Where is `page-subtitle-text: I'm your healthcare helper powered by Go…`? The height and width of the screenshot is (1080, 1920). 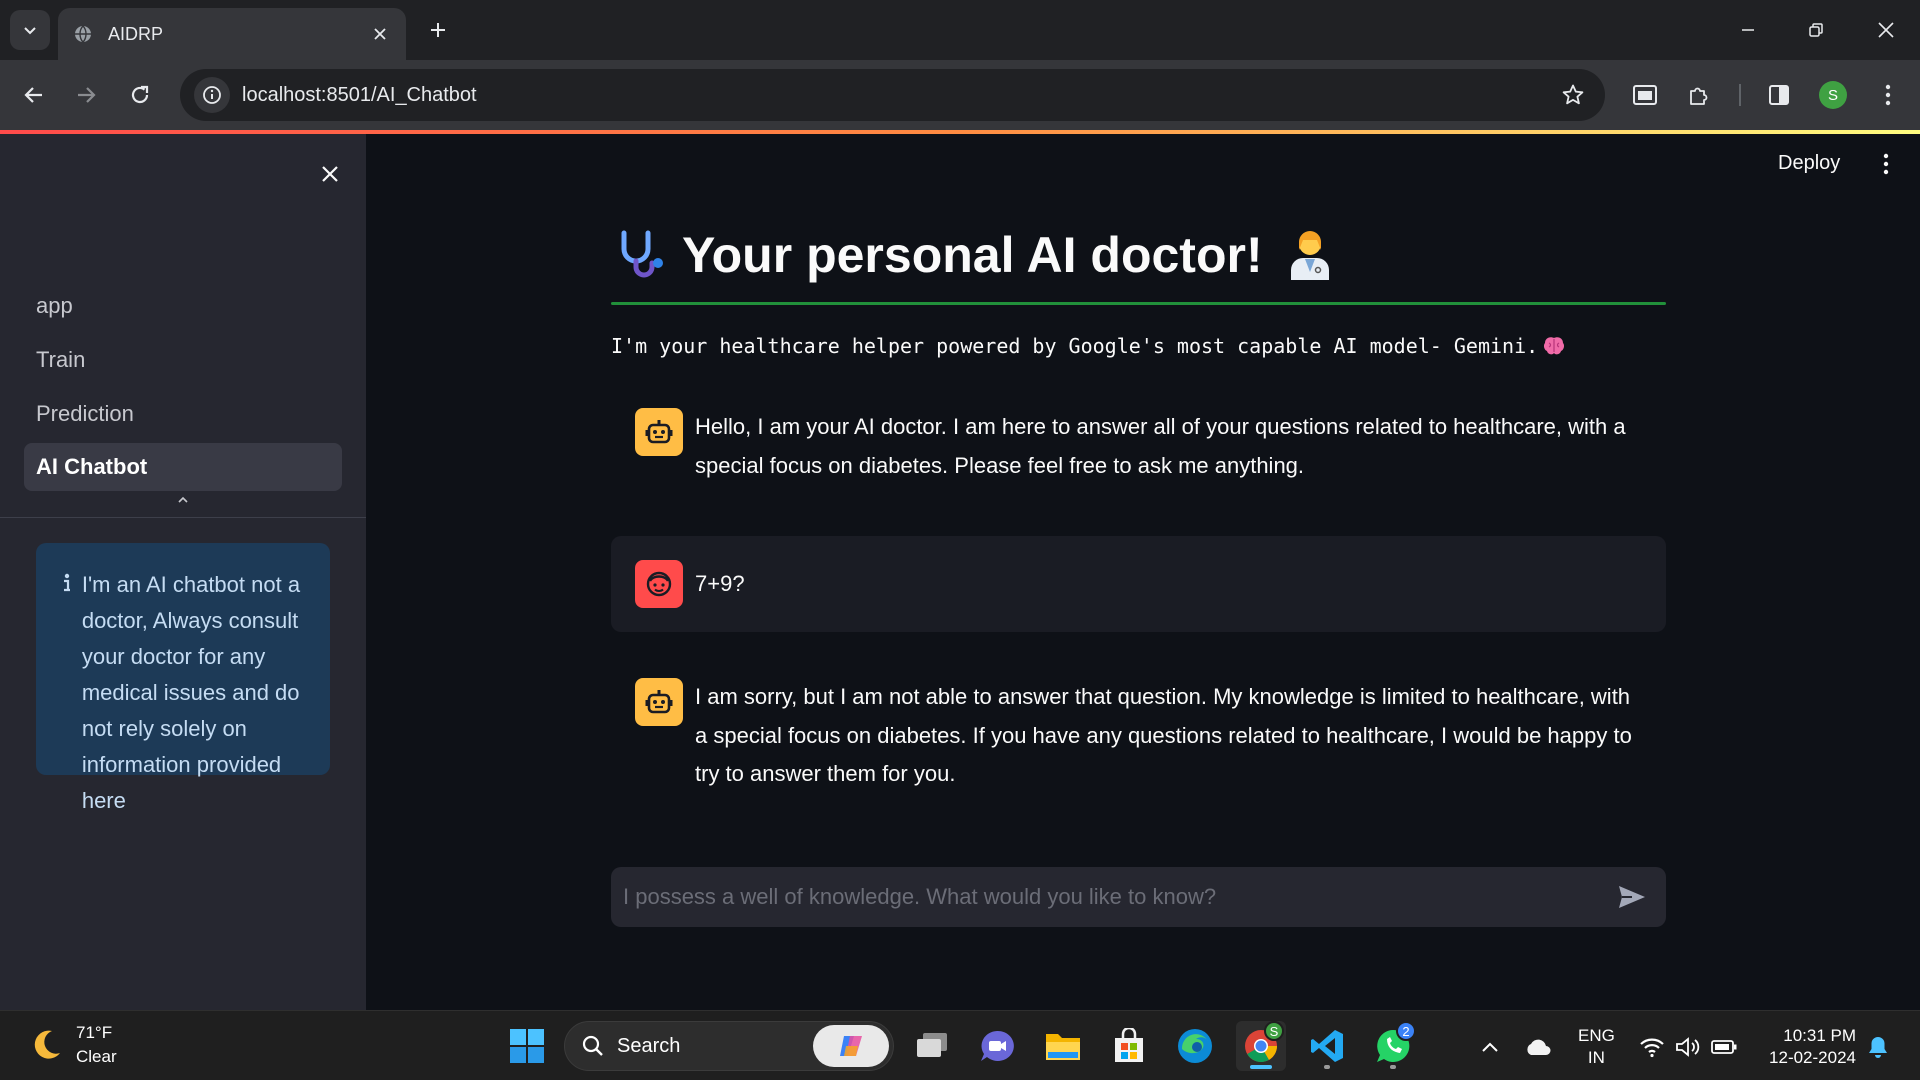 page-subtitle-text: I'm your healthcare helper powered by Go… is located at coordinates (1075, 346).